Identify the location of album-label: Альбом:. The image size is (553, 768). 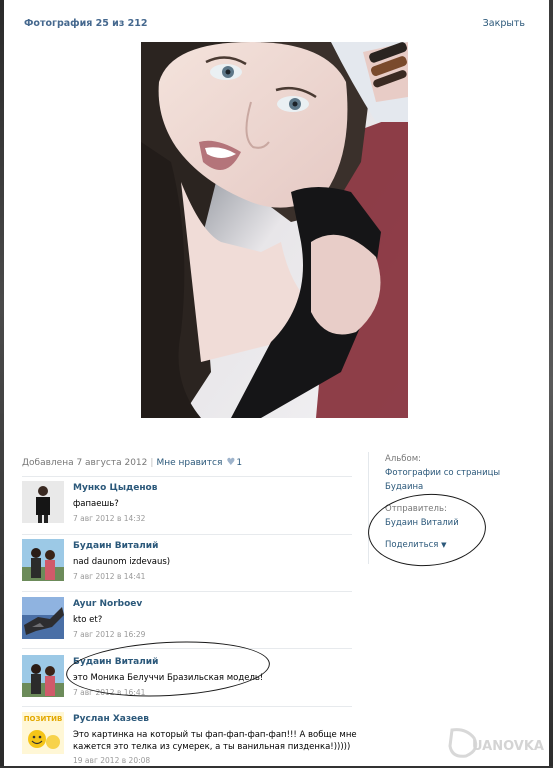
(403, 459).